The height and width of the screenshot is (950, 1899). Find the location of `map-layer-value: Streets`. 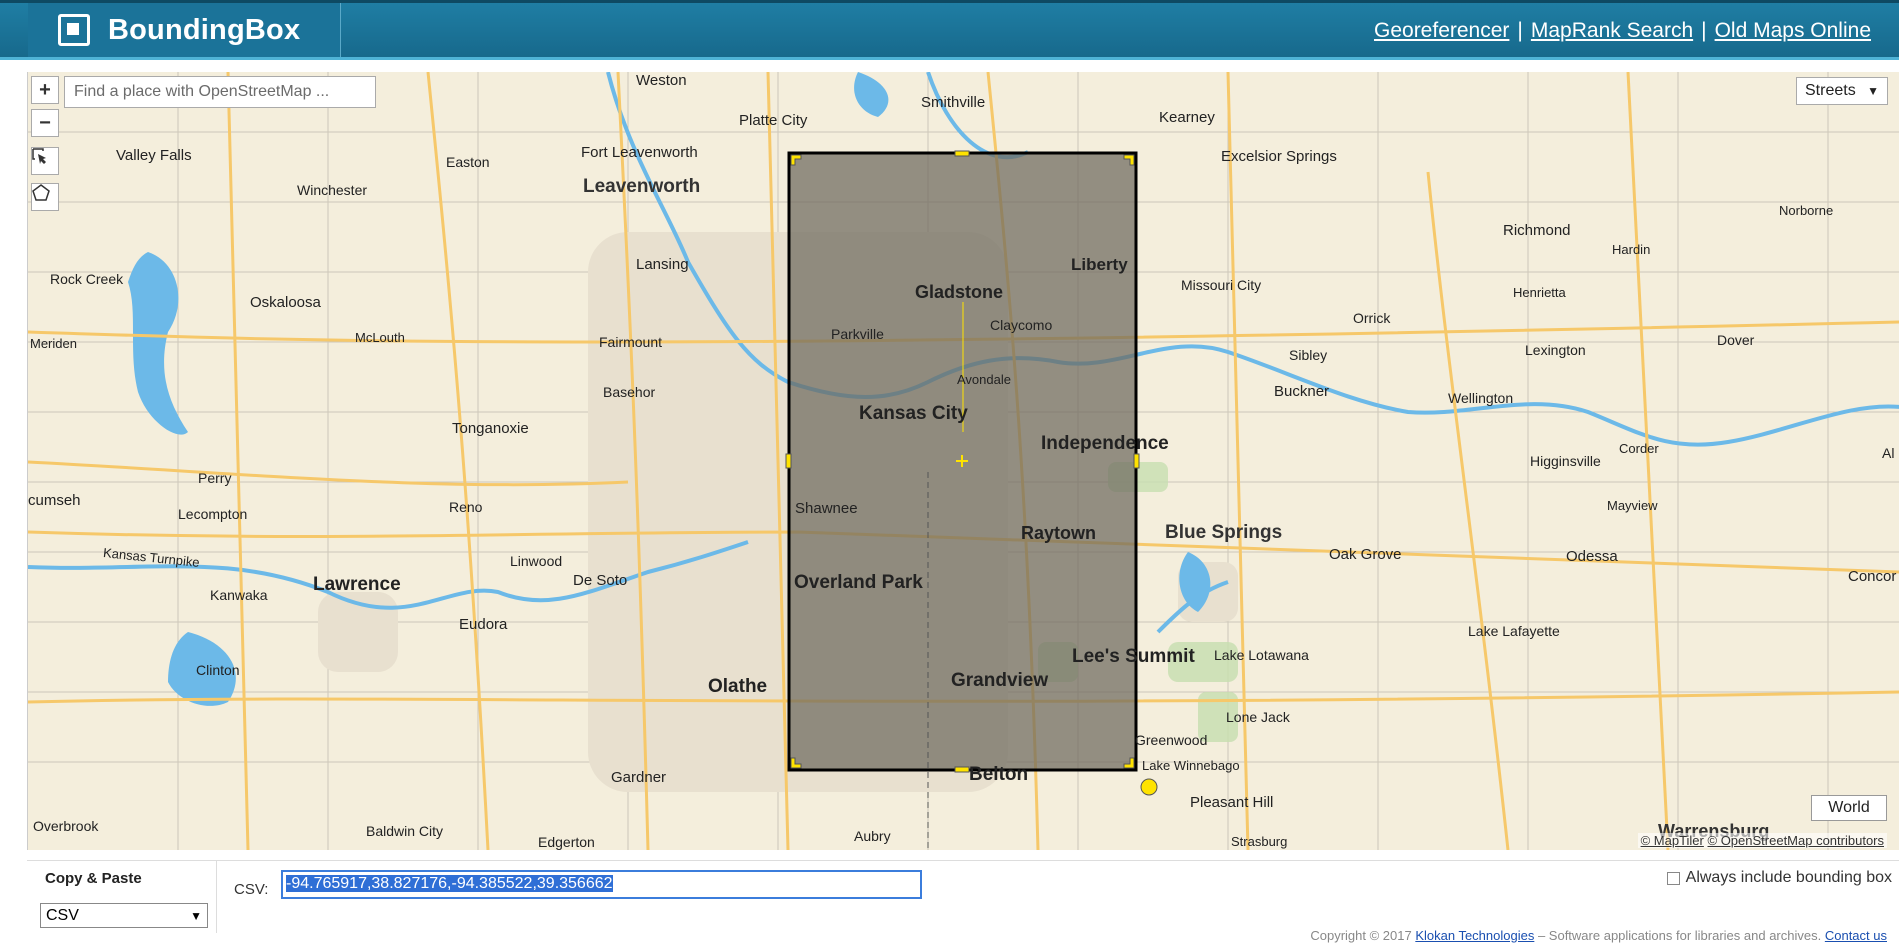

map-layer-value: Streets is located at coordinates (1830, 90).